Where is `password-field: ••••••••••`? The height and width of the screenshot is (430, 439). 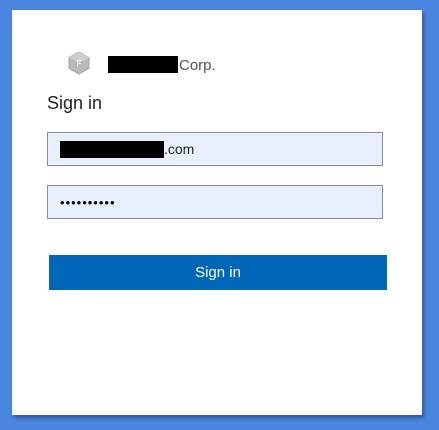 password-field: •••••••••• is located at coordinates (215, 202).